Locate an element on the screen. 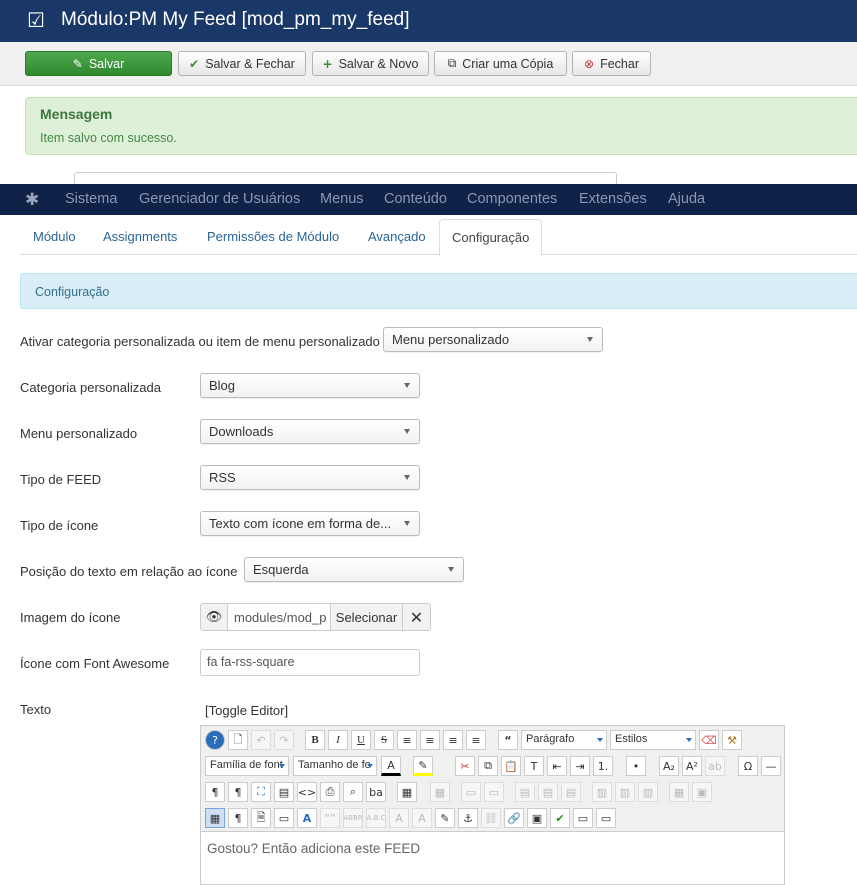  blockquote-icon: “ is located at coordinates (508, 740).